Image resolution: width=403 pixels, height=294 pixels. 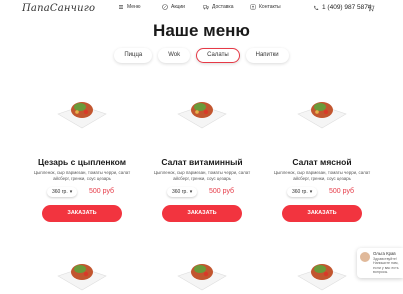 I want to click on percent-icon, so click(x=165, y=7).